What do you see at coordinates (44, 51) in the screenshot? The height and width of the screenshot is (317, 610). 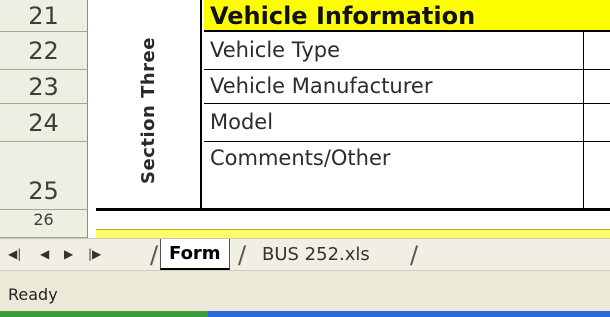 I see `row-header-22: 22` at bounding box center [44, 51].